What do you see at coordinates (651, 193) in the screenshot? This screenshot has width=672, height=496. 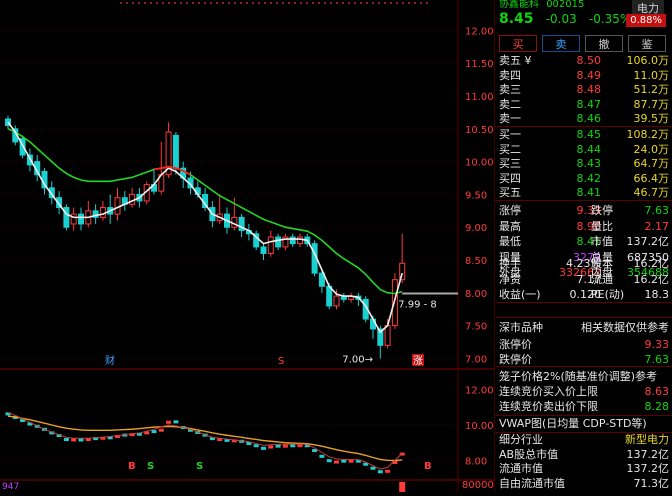 I see `bid-volume: 46.7万` at bounding box center [651, 193].